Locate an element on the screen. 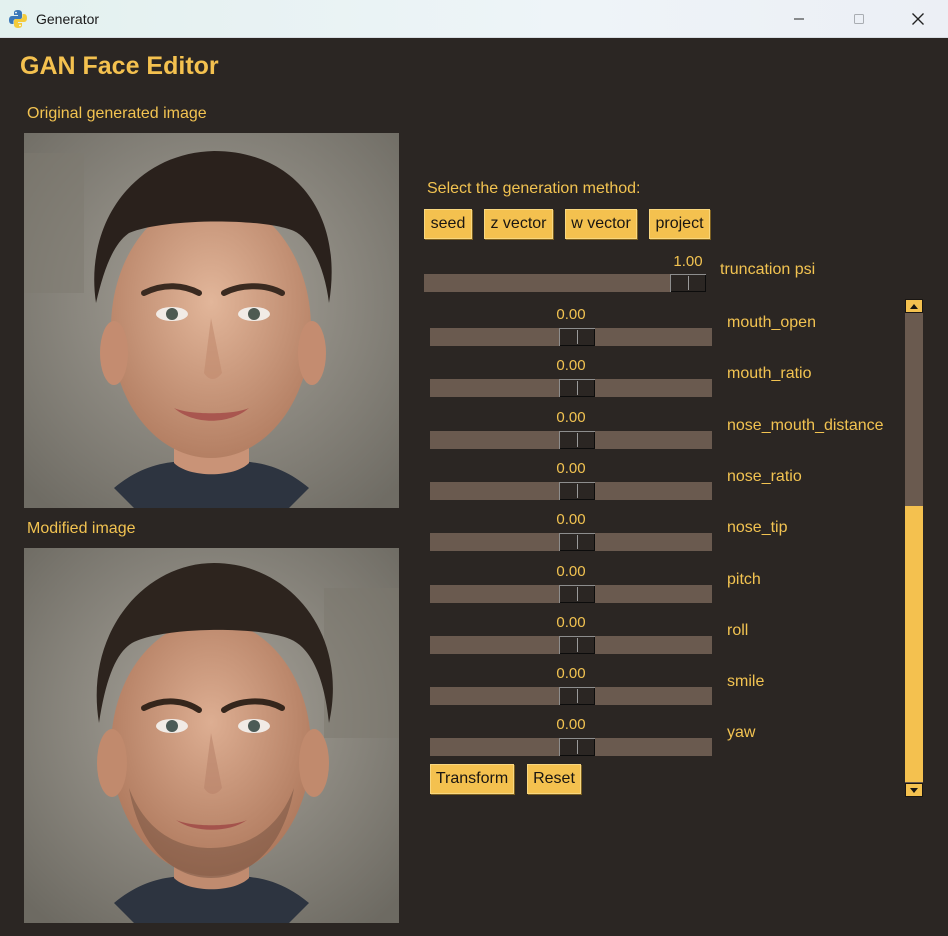 This screenshot has width=948, height=936. generation-method-prompt: Select the generation method: is located at coordinates (534, 188).